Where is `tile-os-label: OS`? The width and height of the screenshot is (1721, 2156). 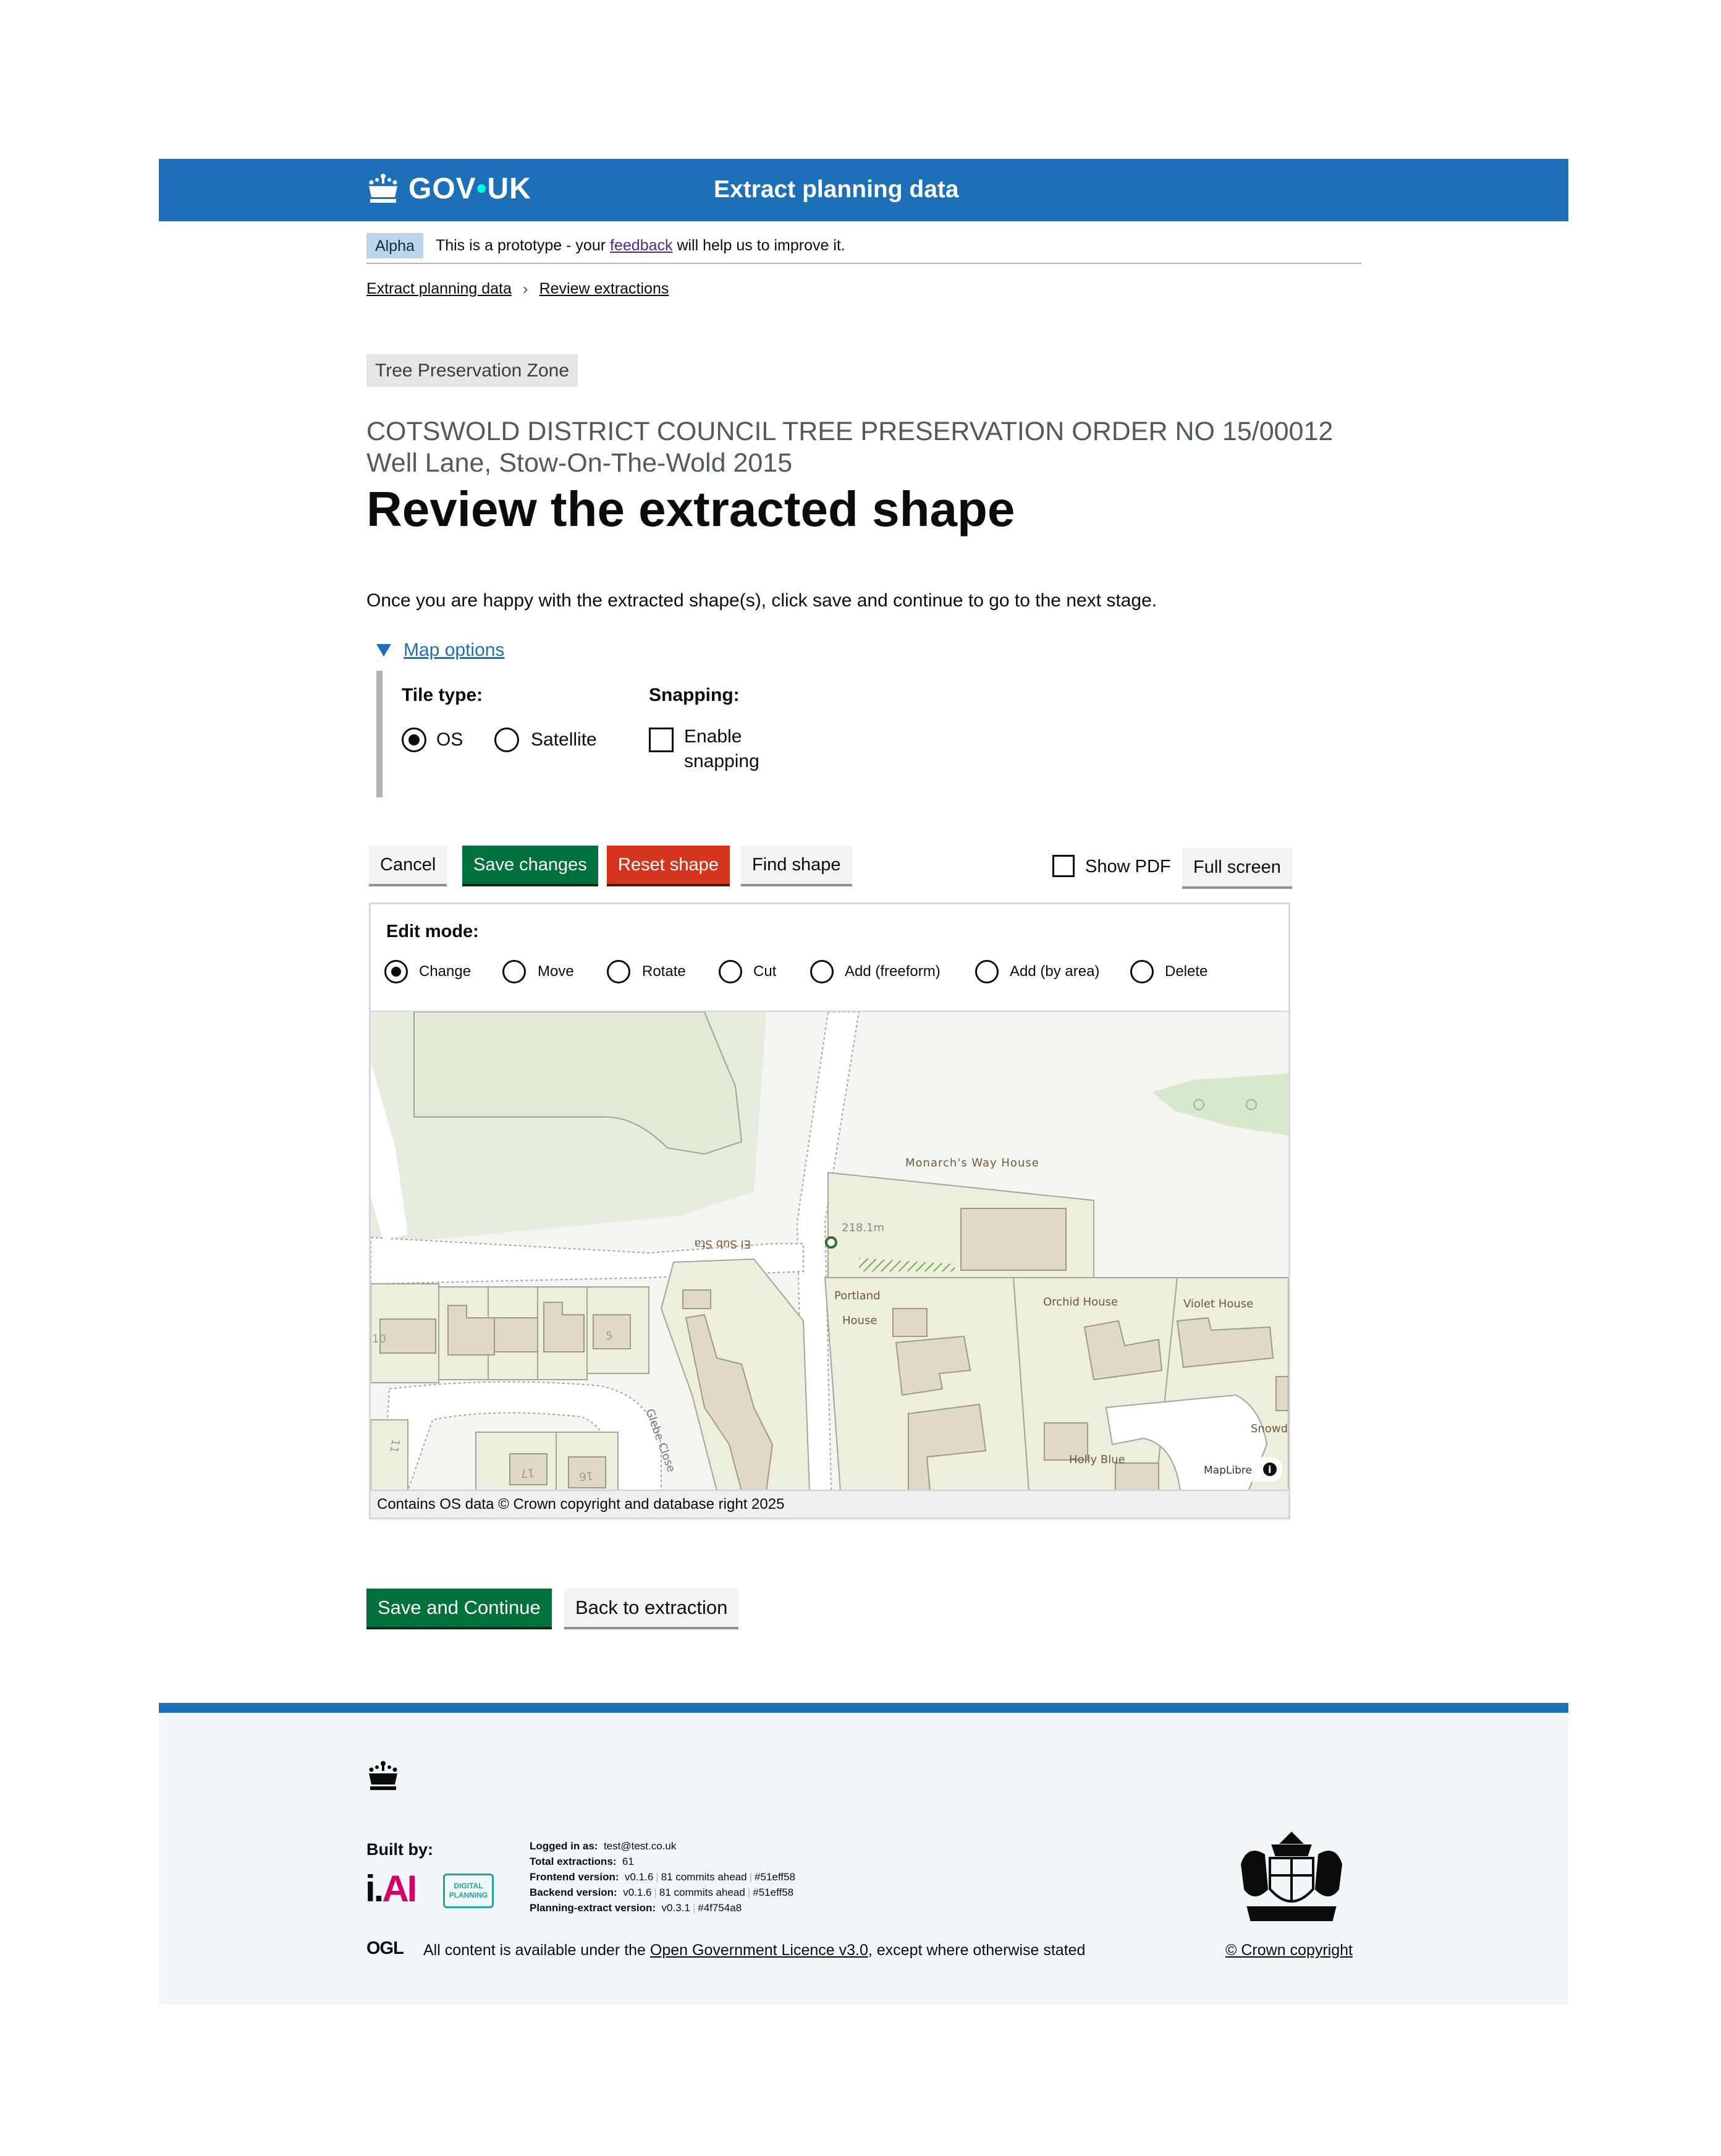 tile-os-label: OS is located at coordinates (450, 739).